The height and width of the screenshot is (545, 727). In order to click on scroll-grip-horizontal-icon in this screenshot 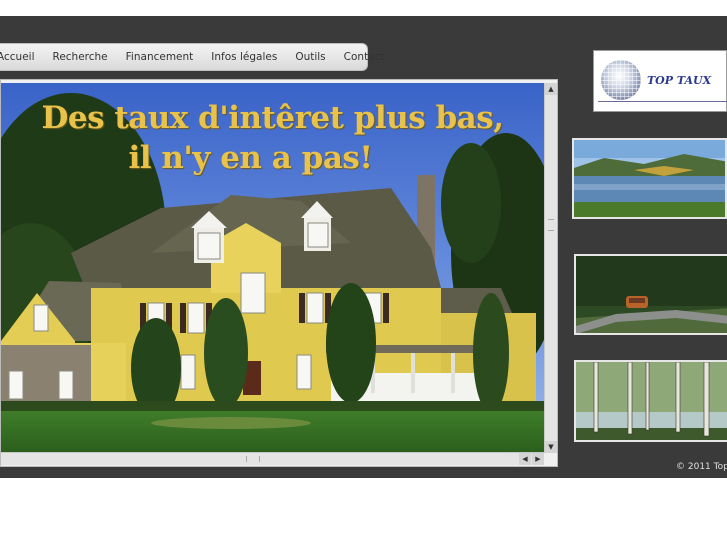, I will do `click(253, 459)`.